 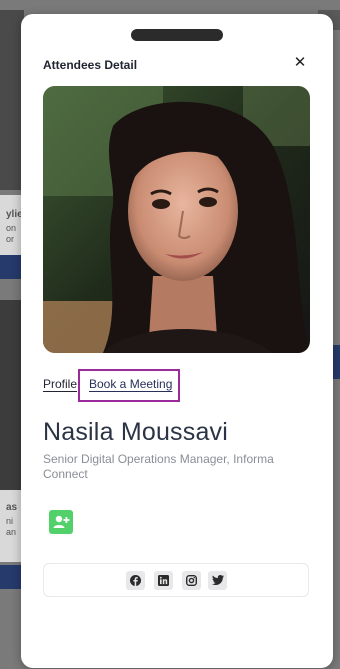 I want to click on tab-profile: Profile, so click(x=60, y=384).